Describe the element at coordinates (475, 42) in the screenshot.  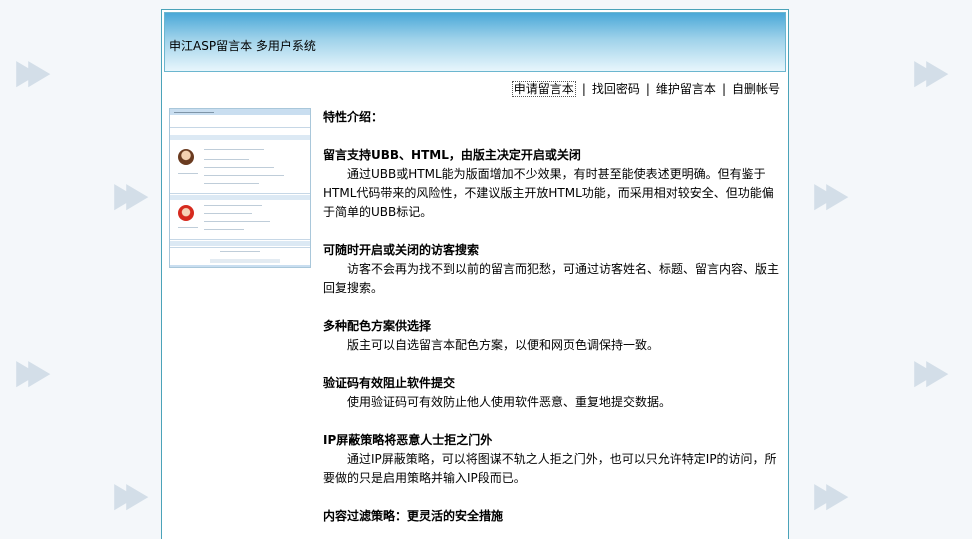
I see `header-banner: 申江ASP留言本 多用户系统` at that location.